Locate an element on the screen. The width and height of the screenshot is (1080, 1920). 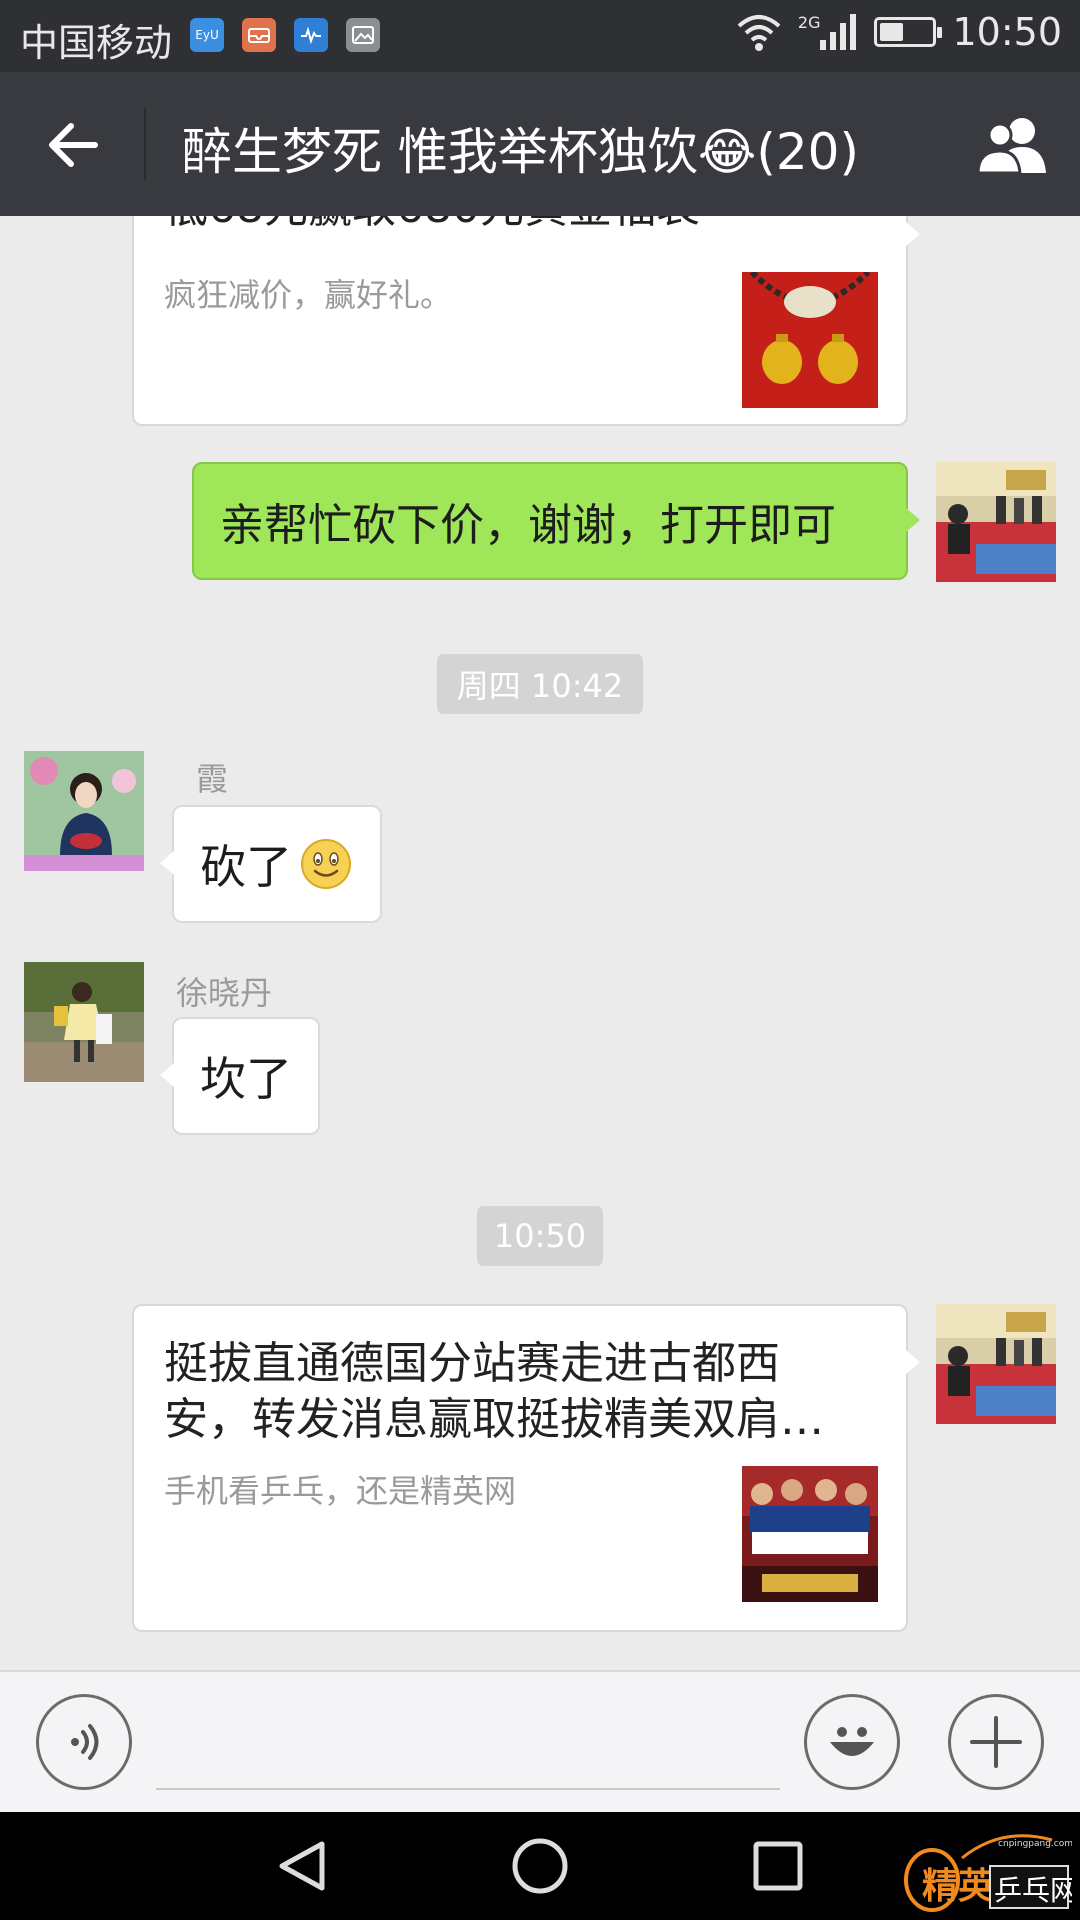
gallery-notification-icon is located at coordinates (363, 35).